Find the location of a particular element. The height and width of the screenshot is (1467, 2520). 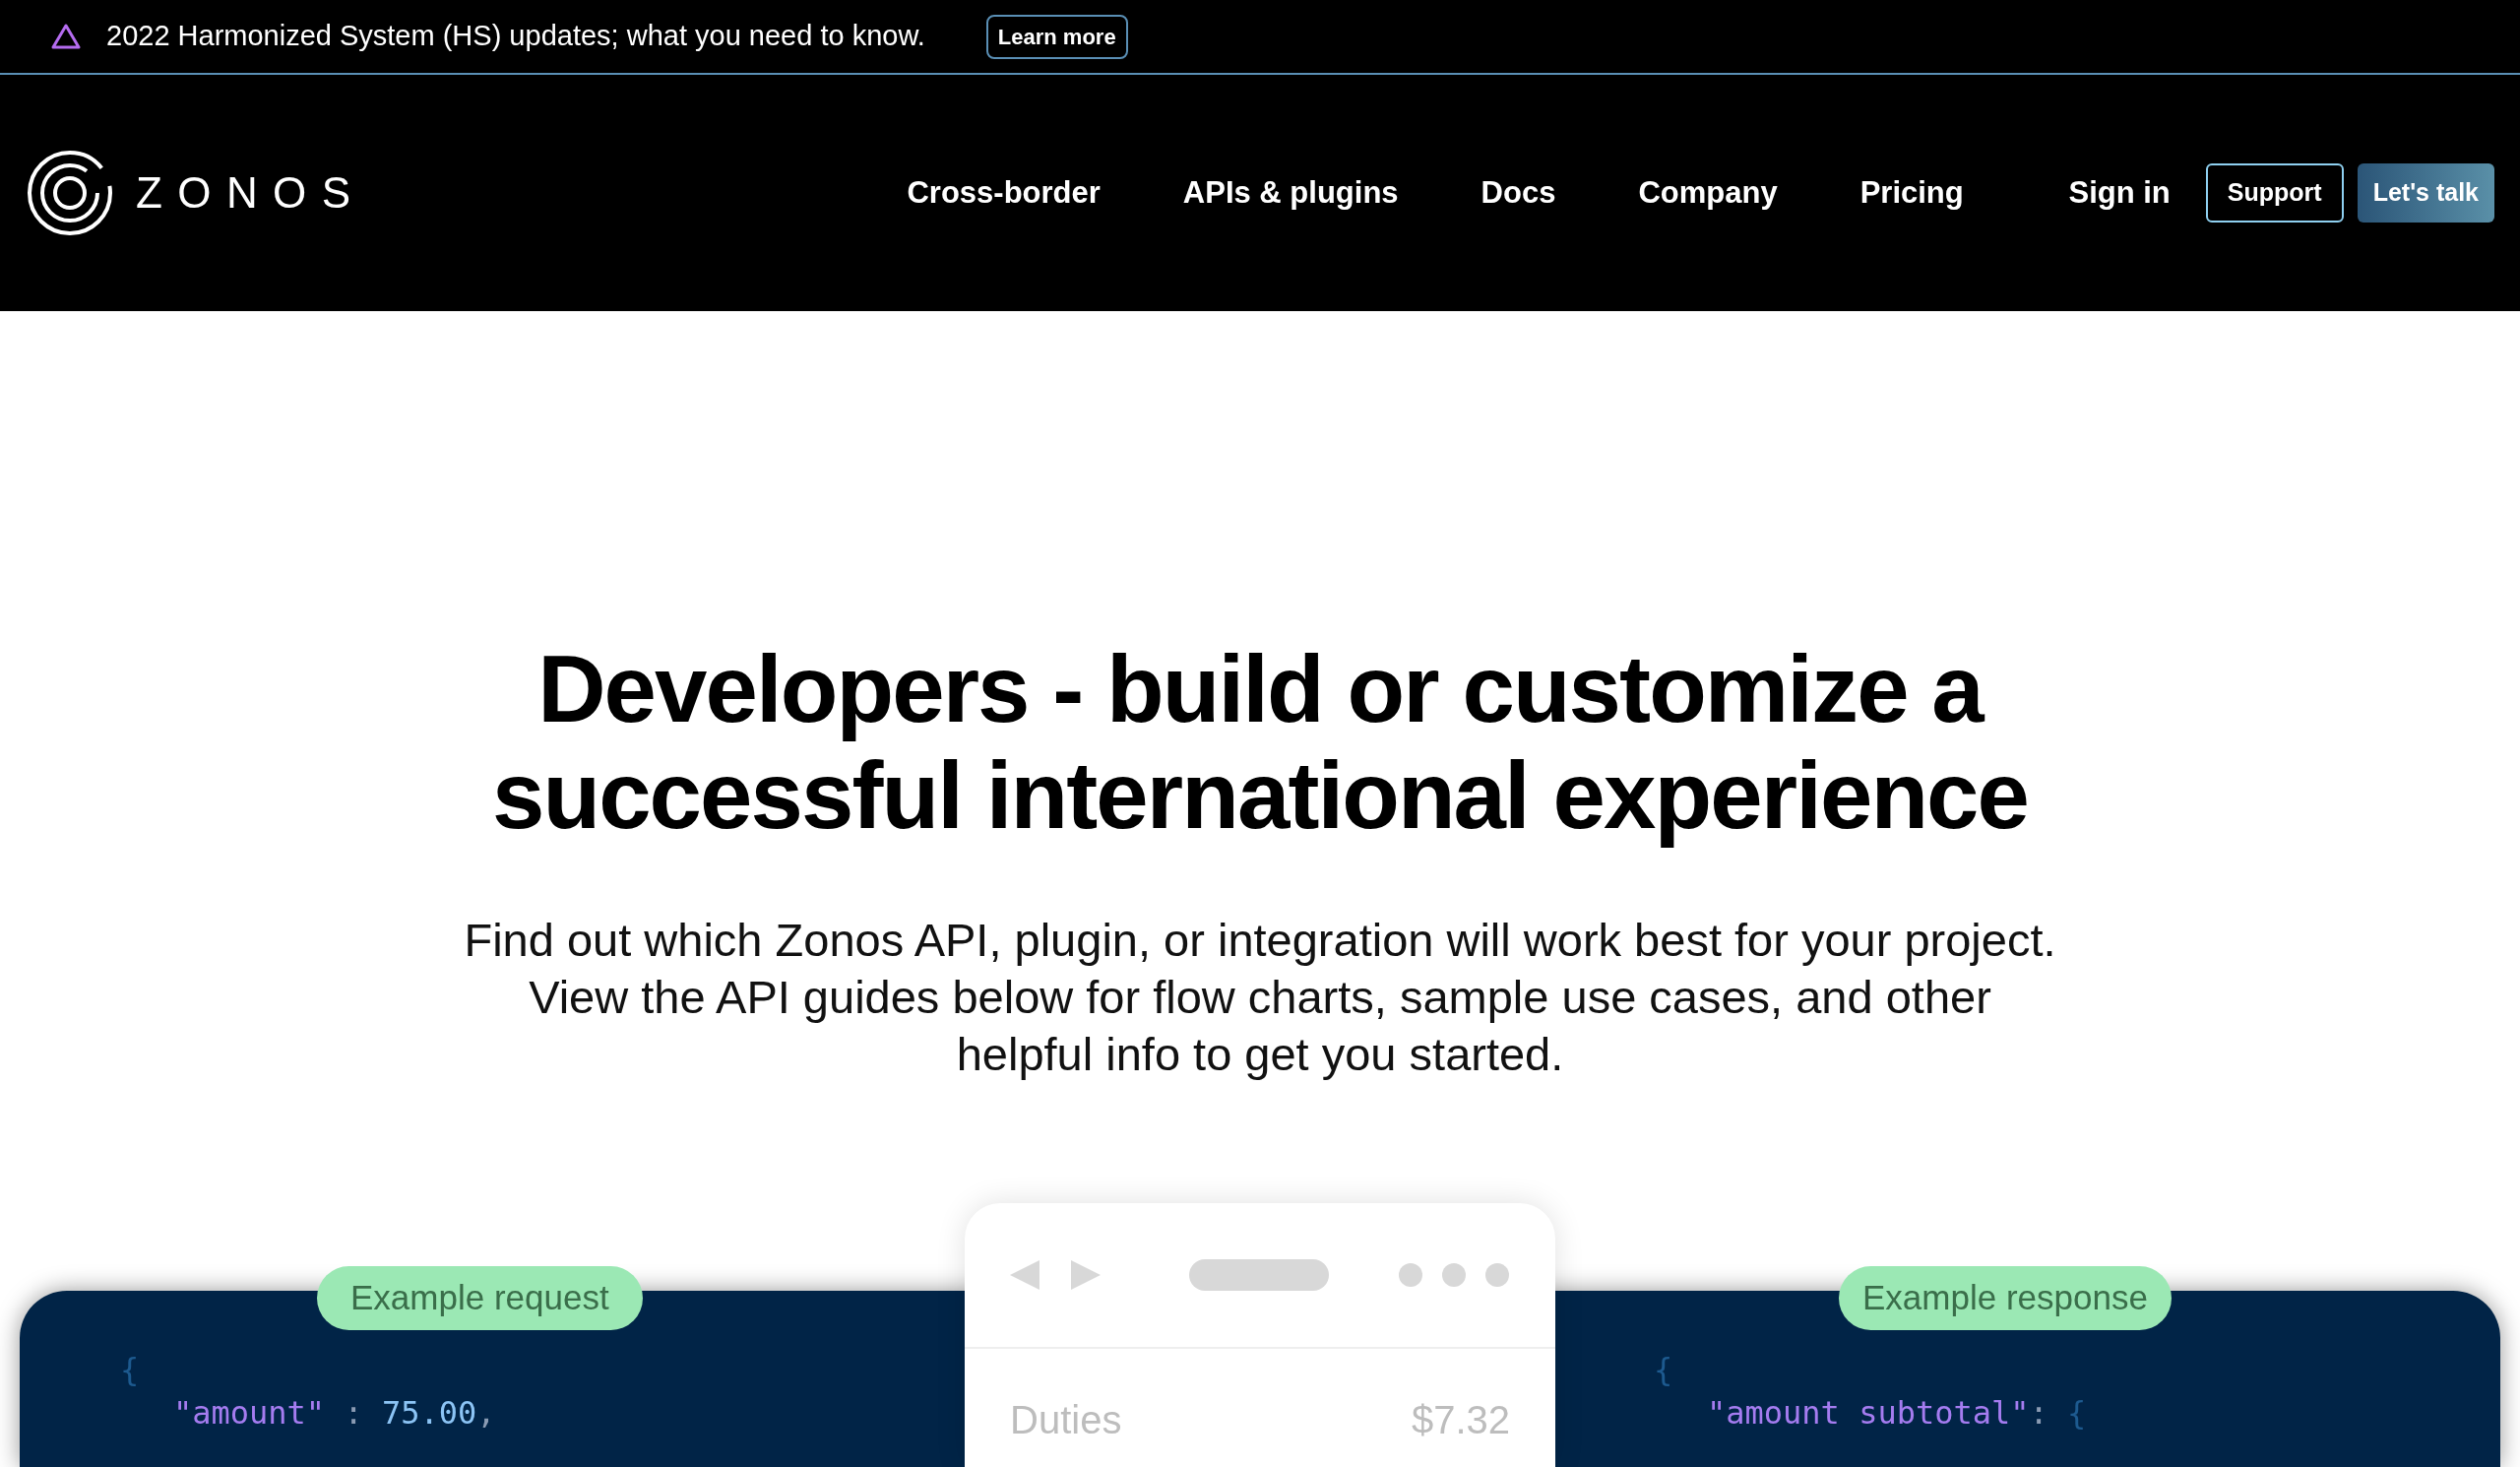

duties-amount: $7.32 is located at coordinates (1460, 1420).